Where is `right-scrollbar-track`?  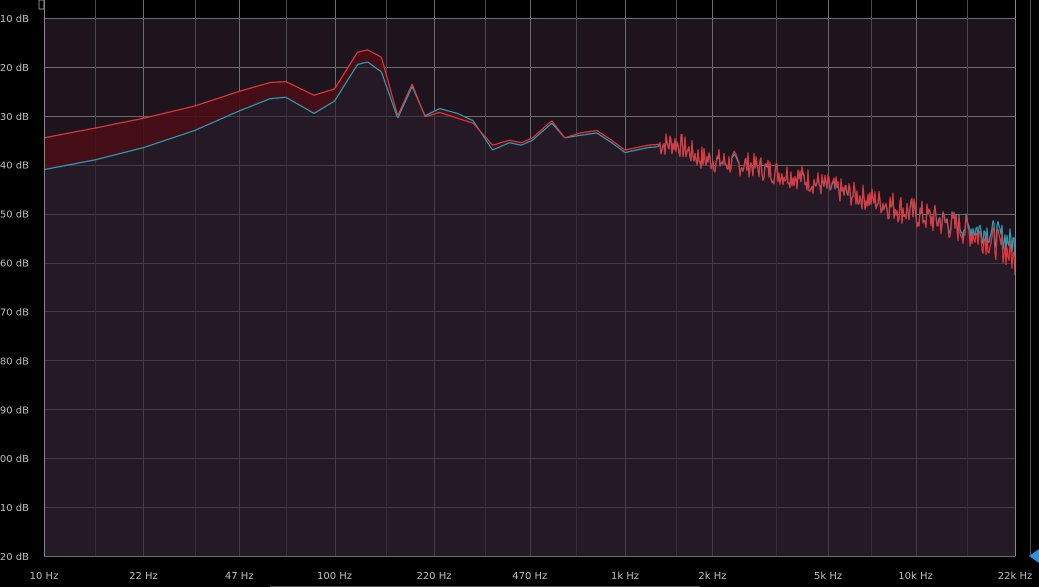
right-scrollbar-track is located at coordinates (1030, 278).